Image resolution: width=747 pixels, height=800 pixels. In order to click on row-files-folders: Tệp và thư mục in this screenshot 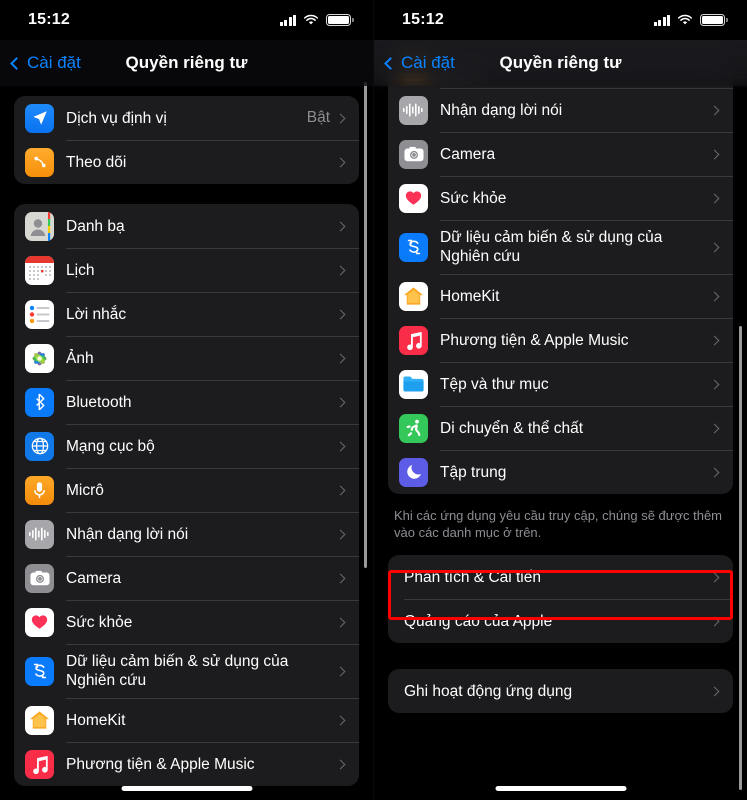, I will do `click(560, 384)`.